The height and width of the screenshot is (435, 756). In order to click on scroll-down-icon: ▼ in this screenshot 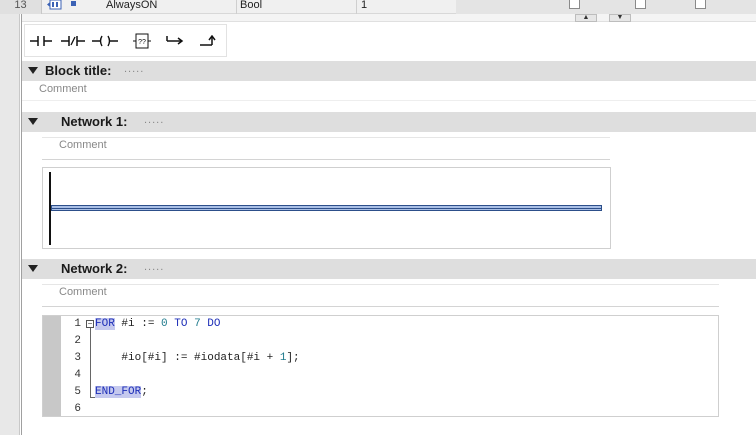, I will do `click(620, 18)`.